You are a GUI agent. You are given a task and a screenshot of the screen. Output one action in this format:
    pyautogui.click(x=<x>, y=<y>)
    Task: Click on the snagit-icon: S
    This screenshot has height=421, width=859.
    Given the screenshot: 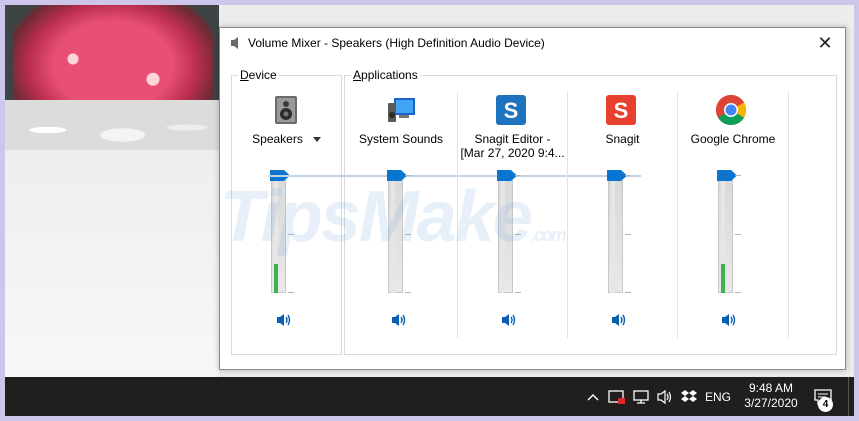 What is the action you would take?
    pyautogui.click(x=621, y=110)
    